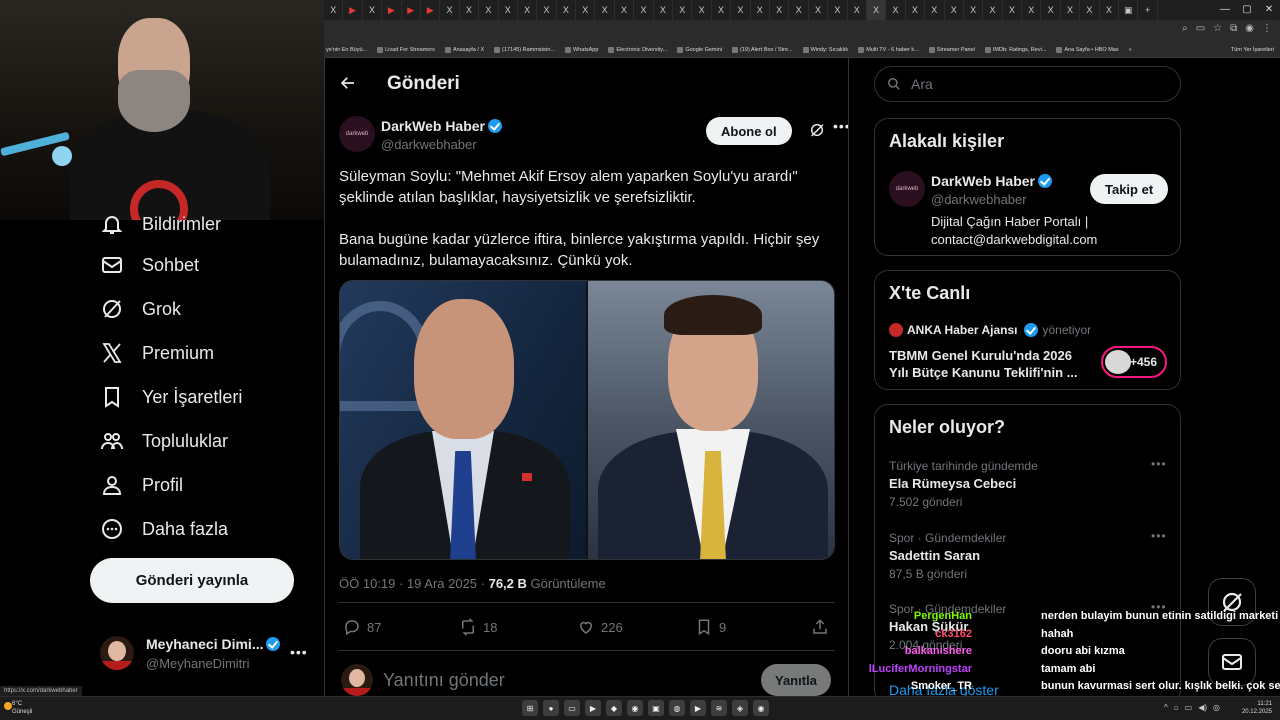 The image size is (1280, 720). Describe the element at coordinates (362, 627) in the screenshot. I see `reply-button: 87` at that location.